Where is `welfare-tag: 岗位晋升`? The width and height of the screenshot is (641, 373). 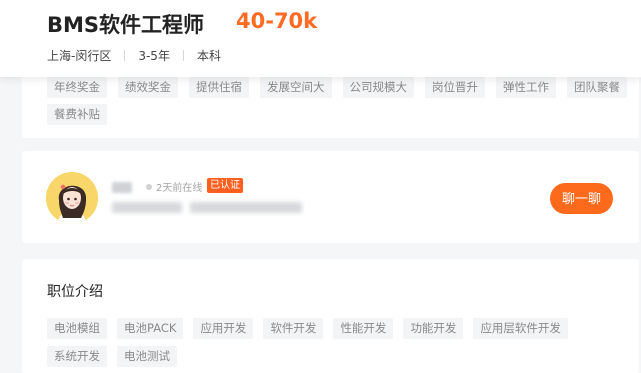 welfare-tag: 岗位晋升 is located at coordinates (455, 87).